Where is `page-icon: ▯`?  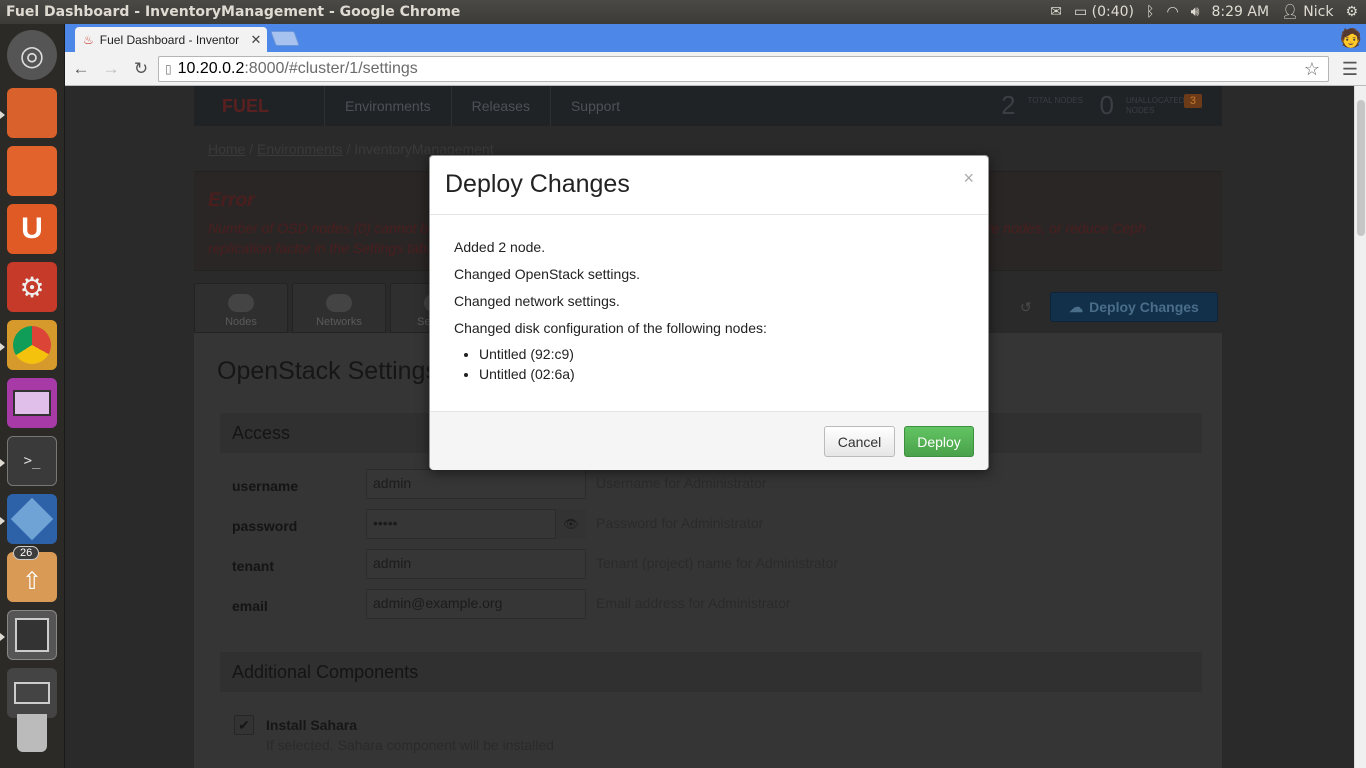 page-icon: ▯ is located at coordinates (168, 69).